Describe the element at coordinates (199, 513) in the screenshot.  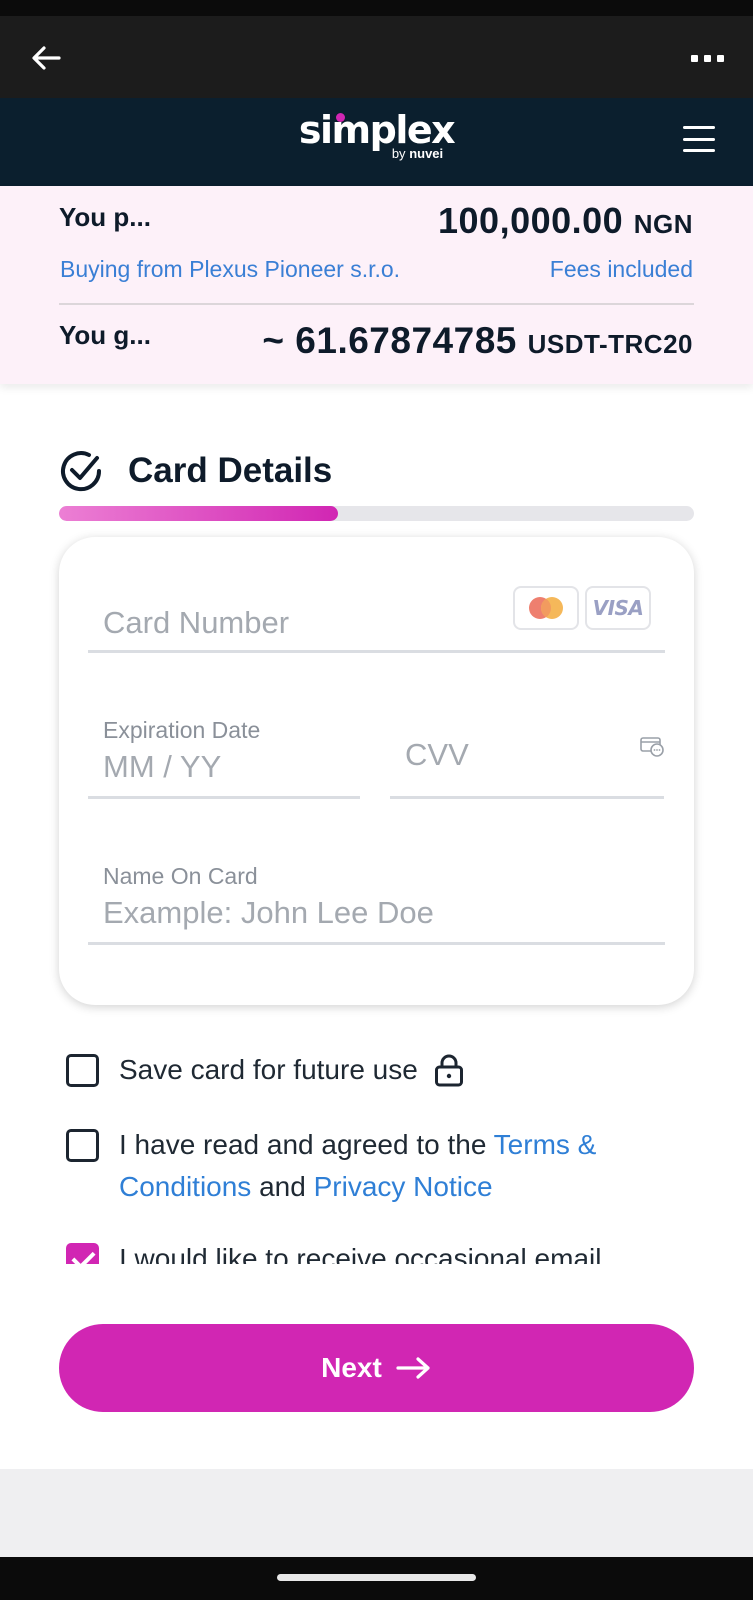
I see `step-progress-fill` at that location.